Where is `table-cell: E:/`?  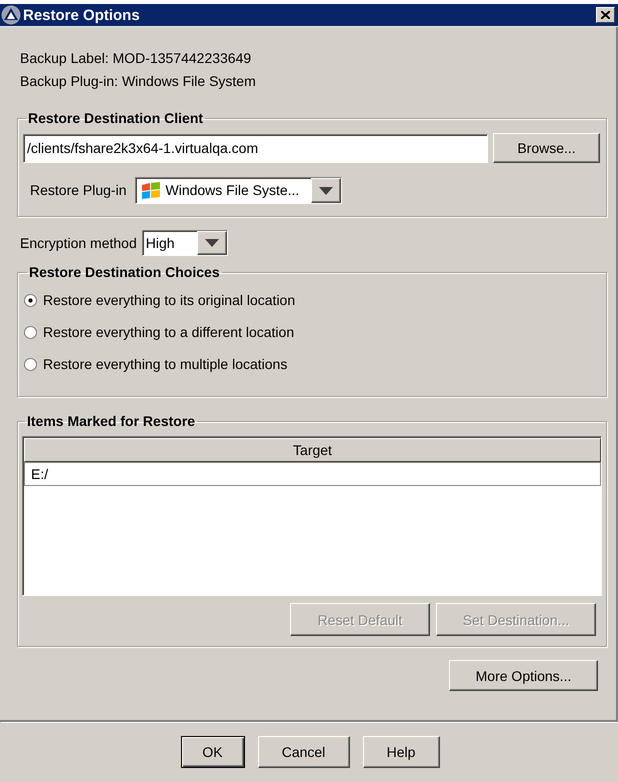 table-cell: E:/ is located at coordinates (312, 474).